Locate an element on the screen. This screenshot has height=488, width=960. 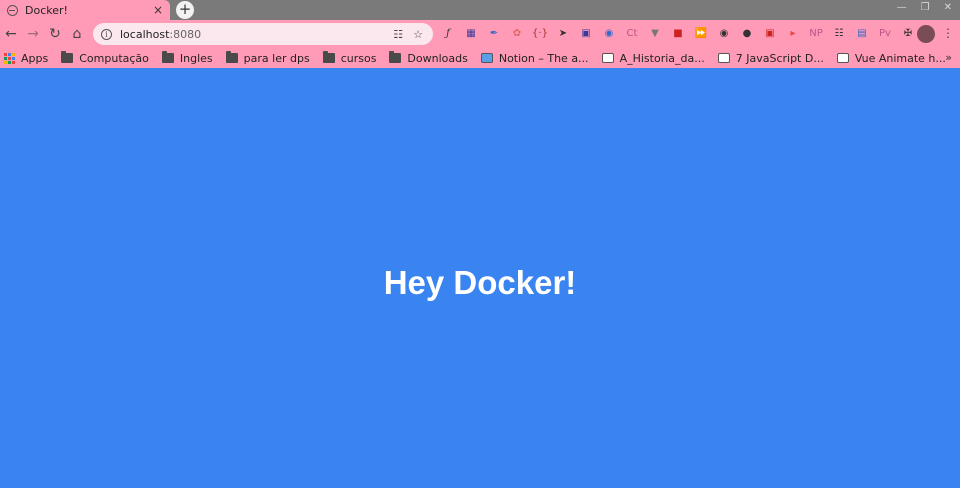
bookmark-folder-para-ler-dps: para ler dps is located at coordinates (267, 58).